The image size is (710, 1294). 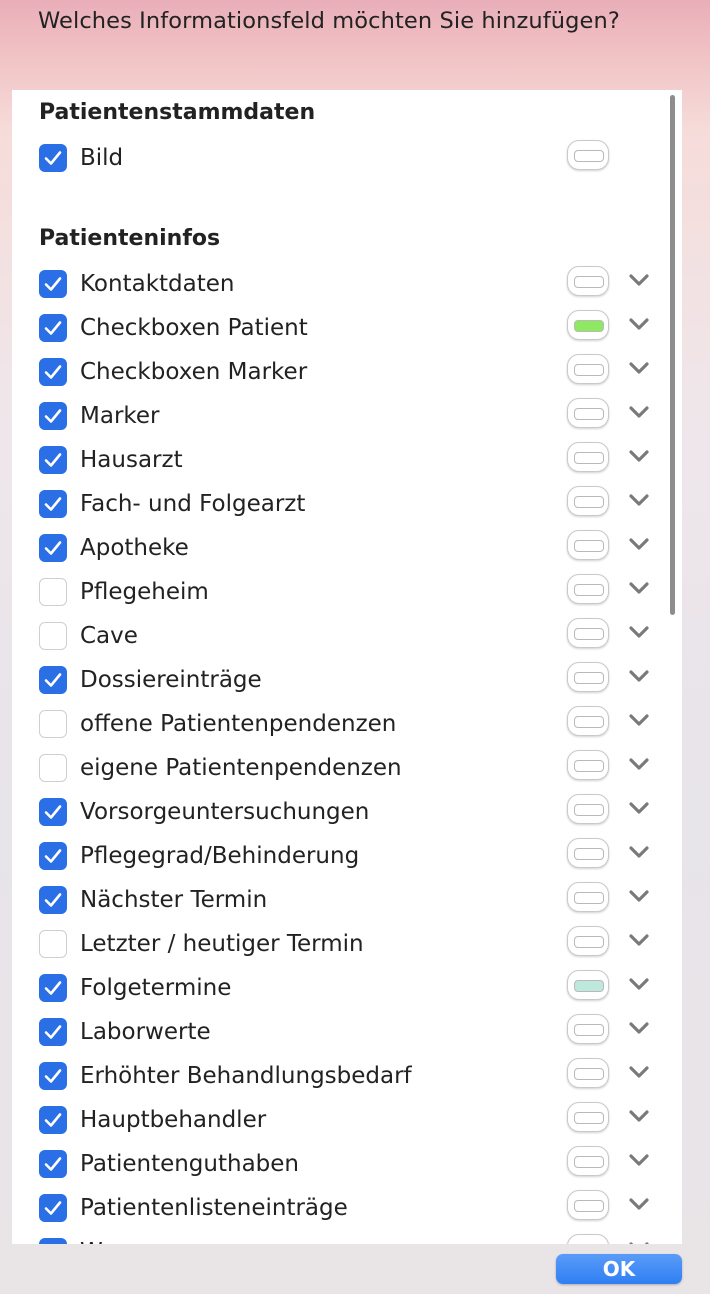 What do you see at coordinates (347, 506) in the screenshot?
I see `field-row: Fach- und Folgearzt` at bounding box center [347, 506].